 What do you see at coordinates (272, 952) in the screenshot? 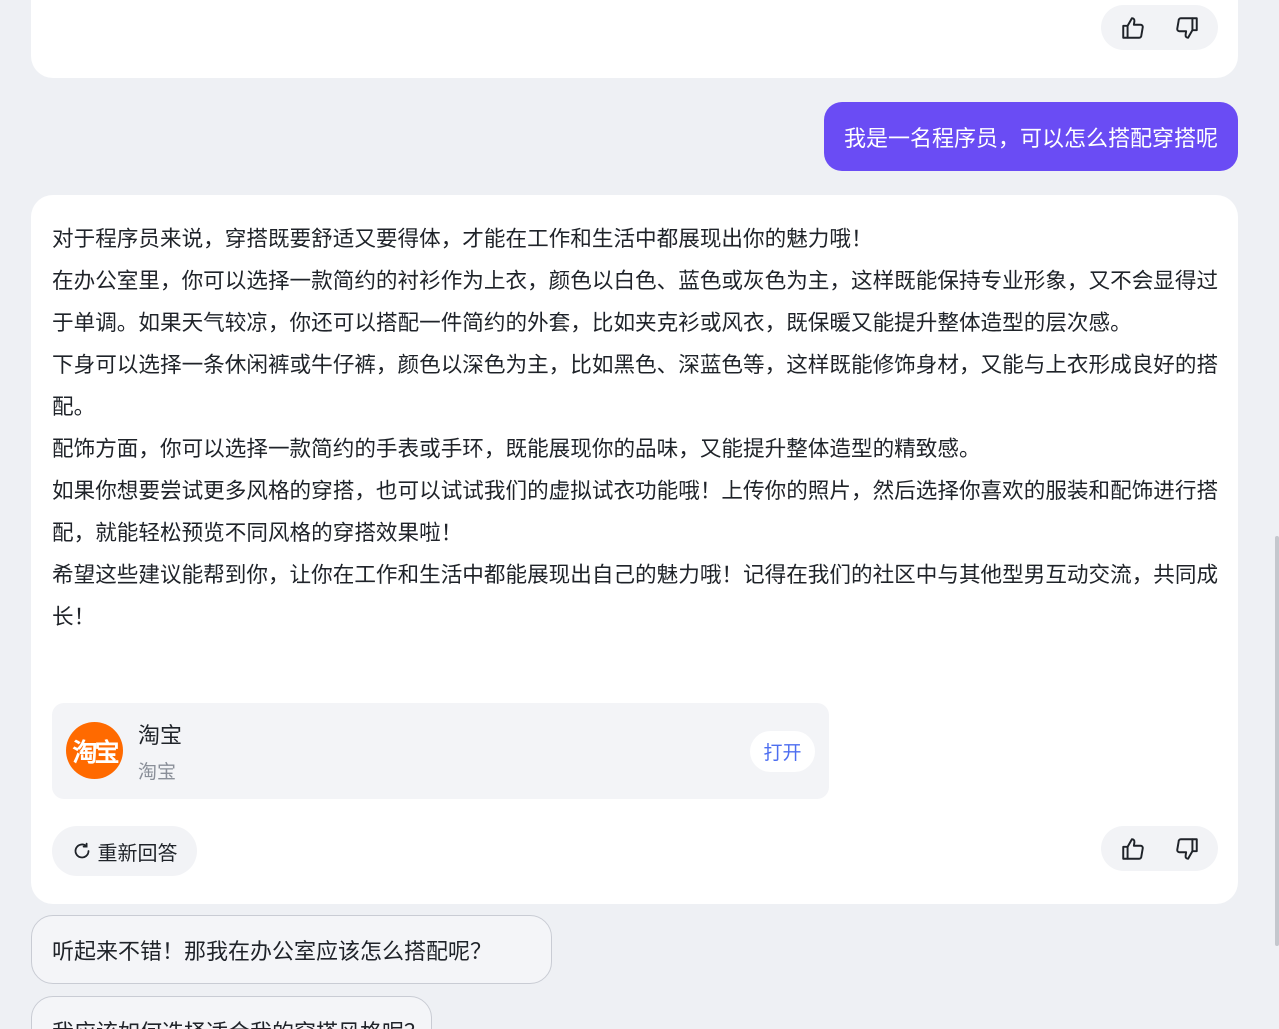
I see `suggested-question-text: 听起来不错！那我在办公室应该怎么搭配呢？` at bounding box center [272, 952].